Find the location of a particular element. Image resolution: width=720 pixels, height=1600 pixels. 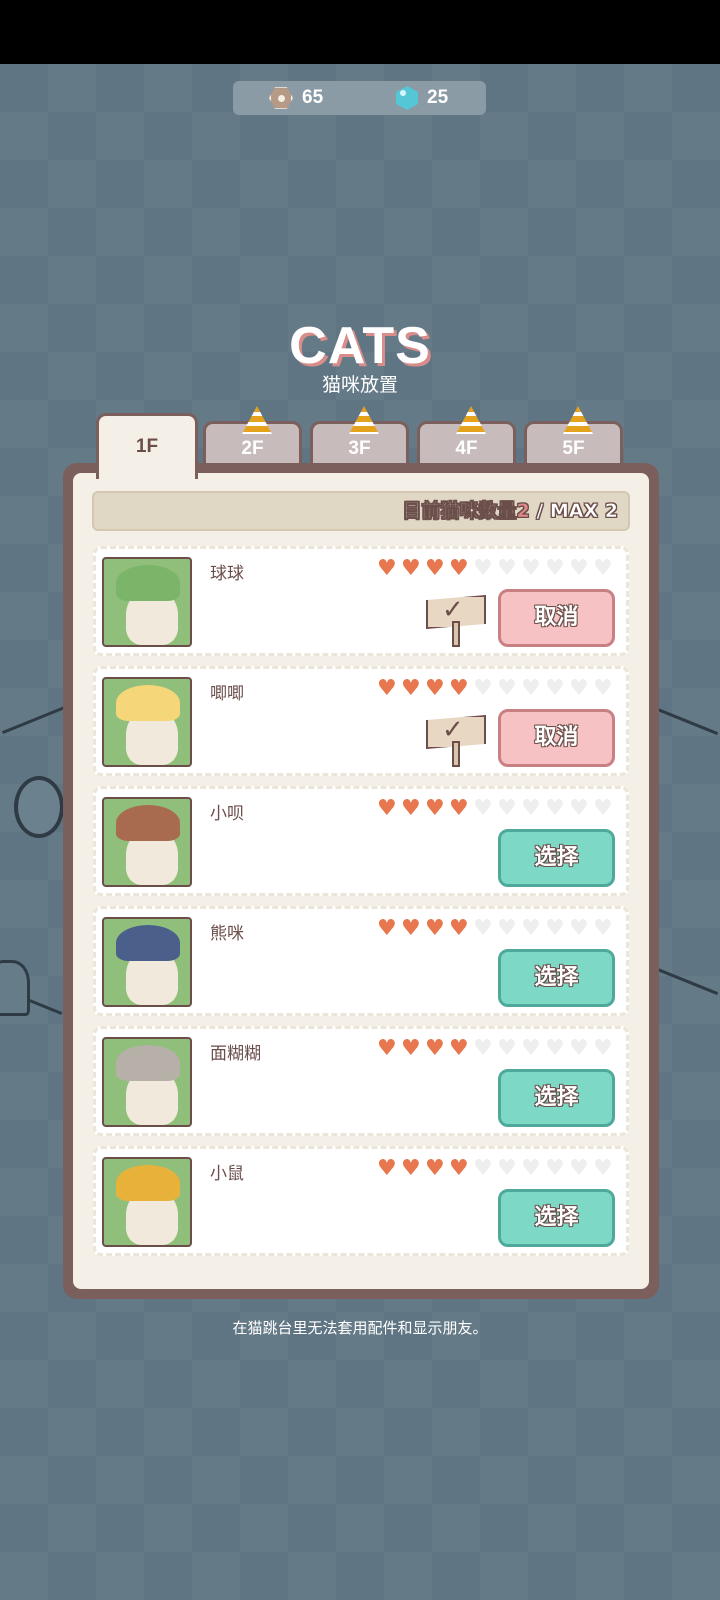

cat-name: 球球 is located at coordinates (227, 574).